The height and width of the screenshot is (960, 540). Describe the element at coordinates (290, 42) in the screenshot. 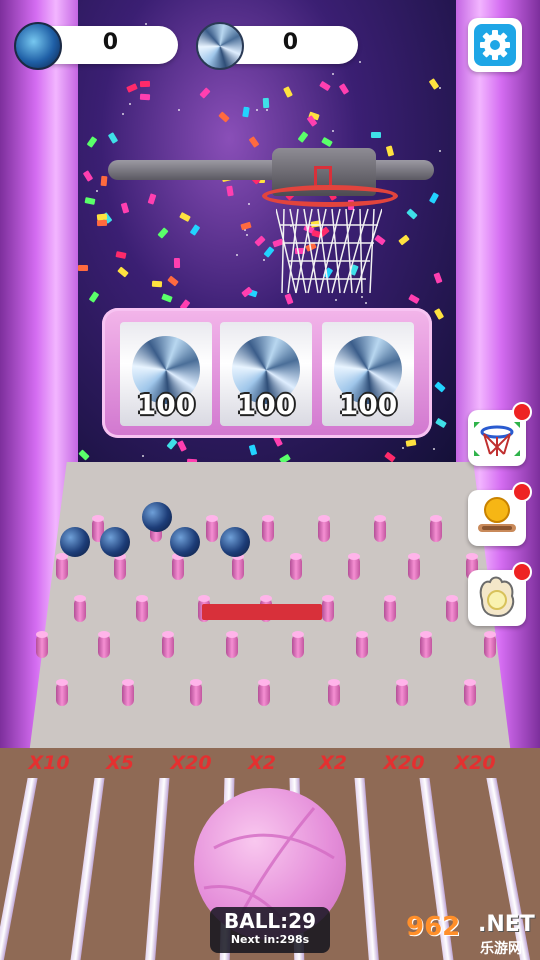

I see `score-right: 0` at that location.